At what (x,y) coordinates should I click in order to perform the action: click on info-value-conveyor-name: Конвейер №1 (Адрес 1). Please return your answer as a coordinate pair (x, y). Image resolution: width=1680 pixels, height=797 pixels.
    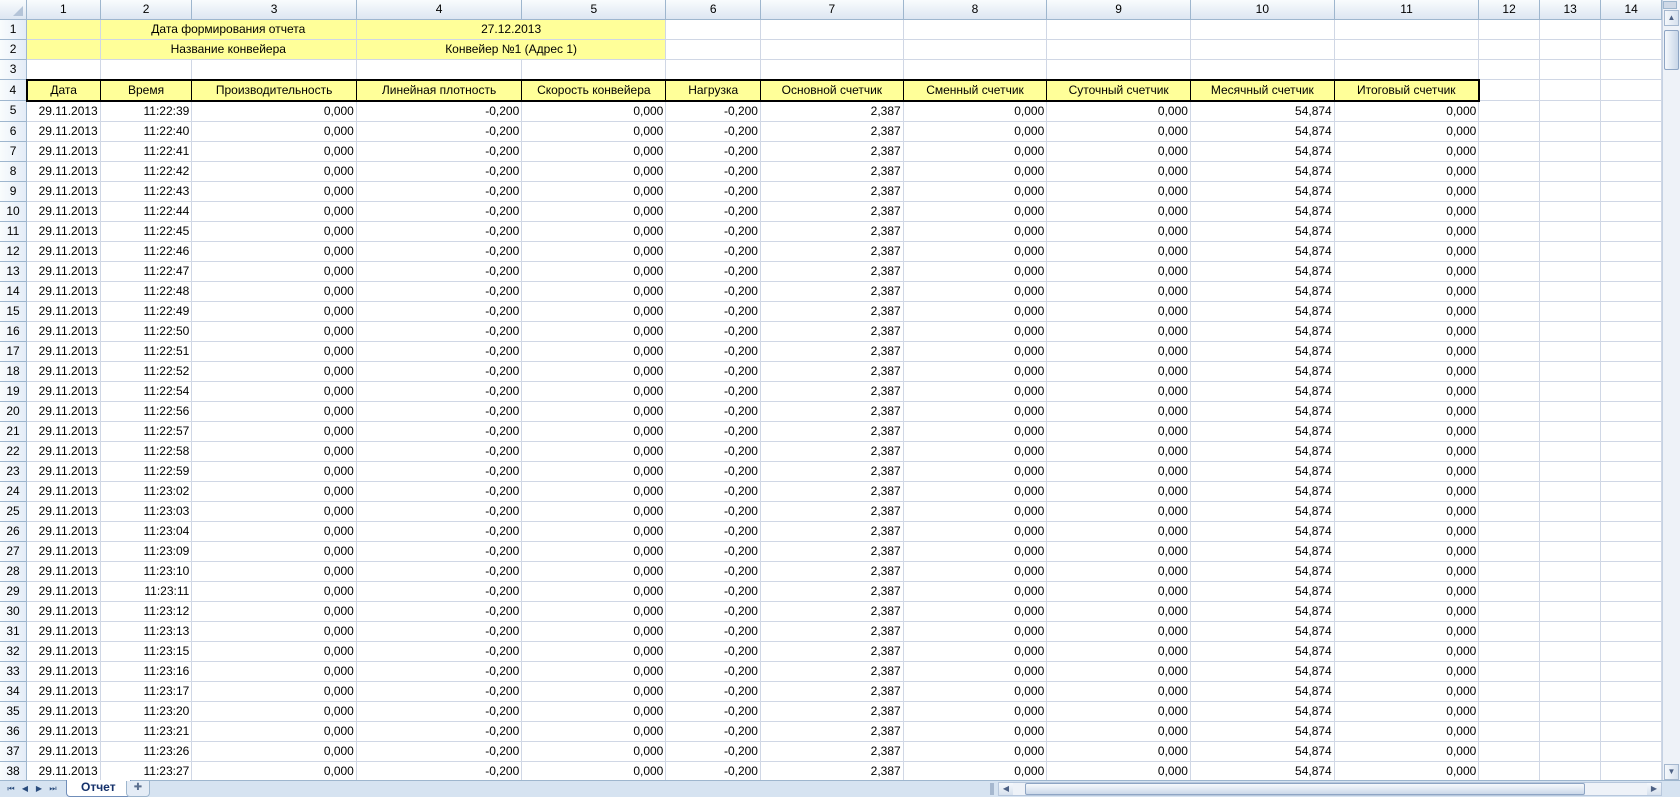
    Looking at the image, I should click on (511, 49).